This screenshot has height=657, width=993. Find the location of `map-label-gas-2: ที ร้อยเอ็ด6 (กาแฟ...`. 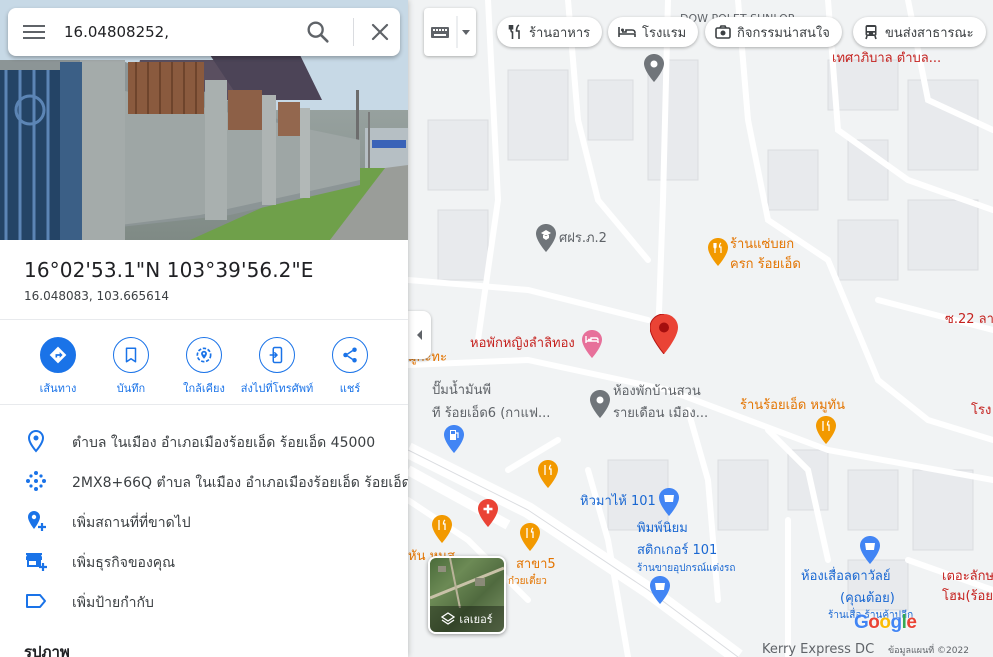

map-label-gas-2: ที ร้อยเอ็ด6 (กาแฟ... is located at coordinates (491, 413).